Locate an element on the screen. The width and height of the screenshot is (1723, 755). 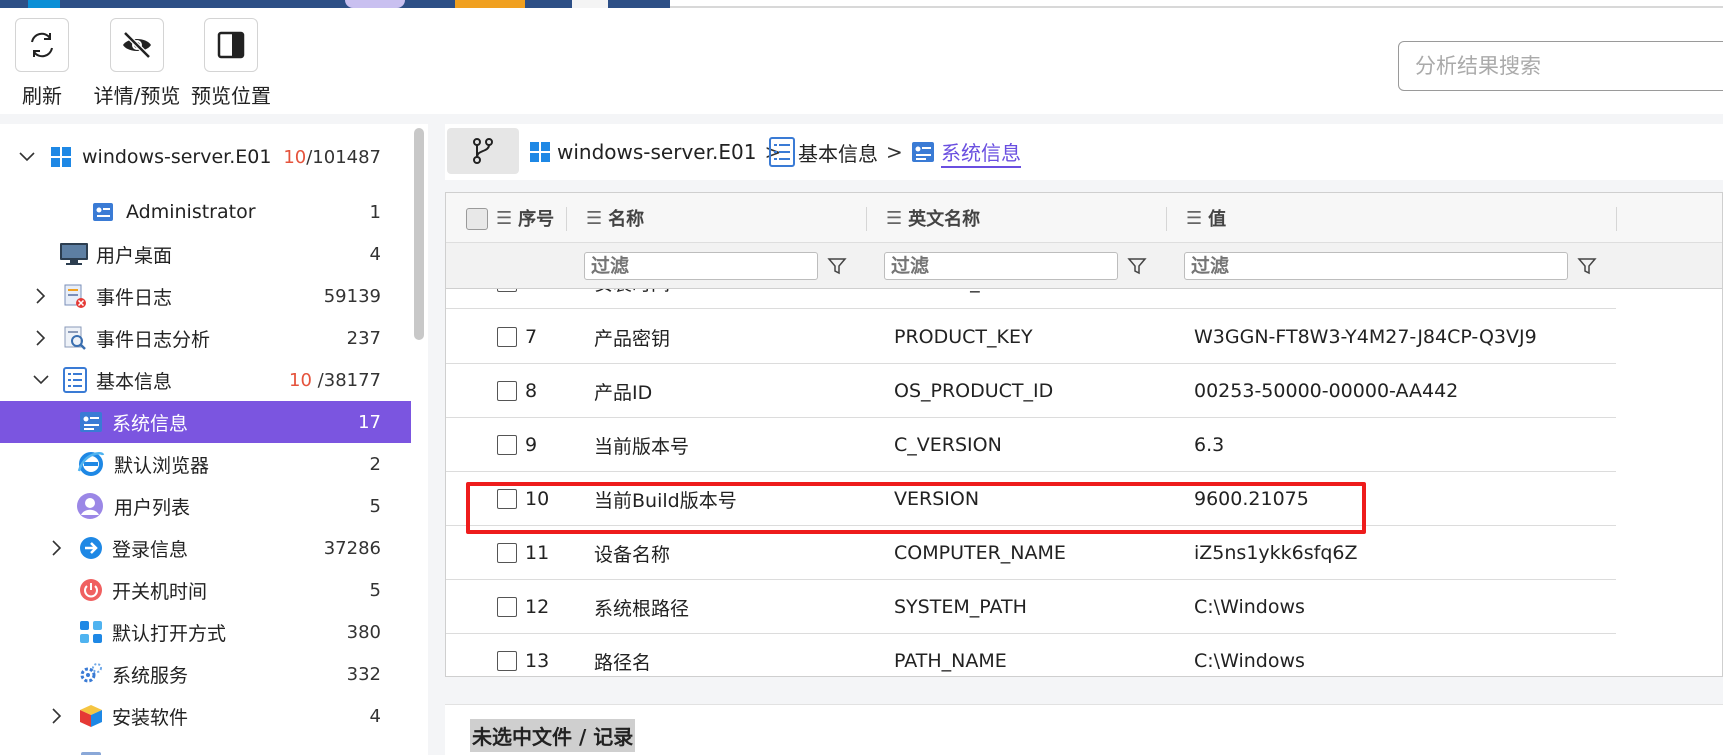
refresh-button: 刷新 is located at coordinates (42, 63).